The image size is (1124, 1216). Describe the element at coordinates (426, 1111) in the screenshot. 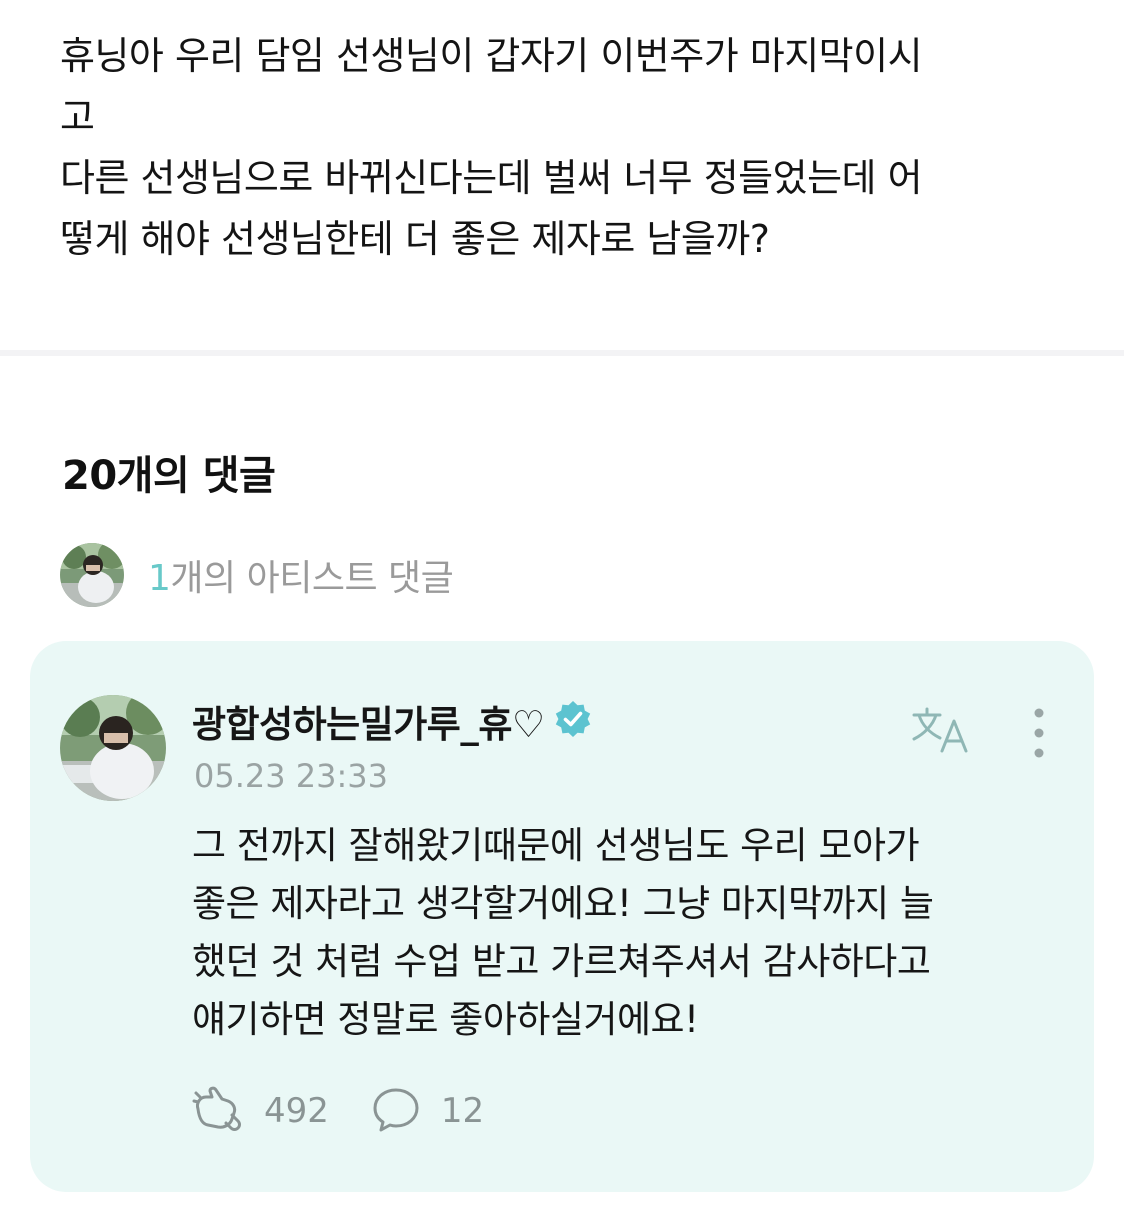

I see `reply-button: 12` at that location.